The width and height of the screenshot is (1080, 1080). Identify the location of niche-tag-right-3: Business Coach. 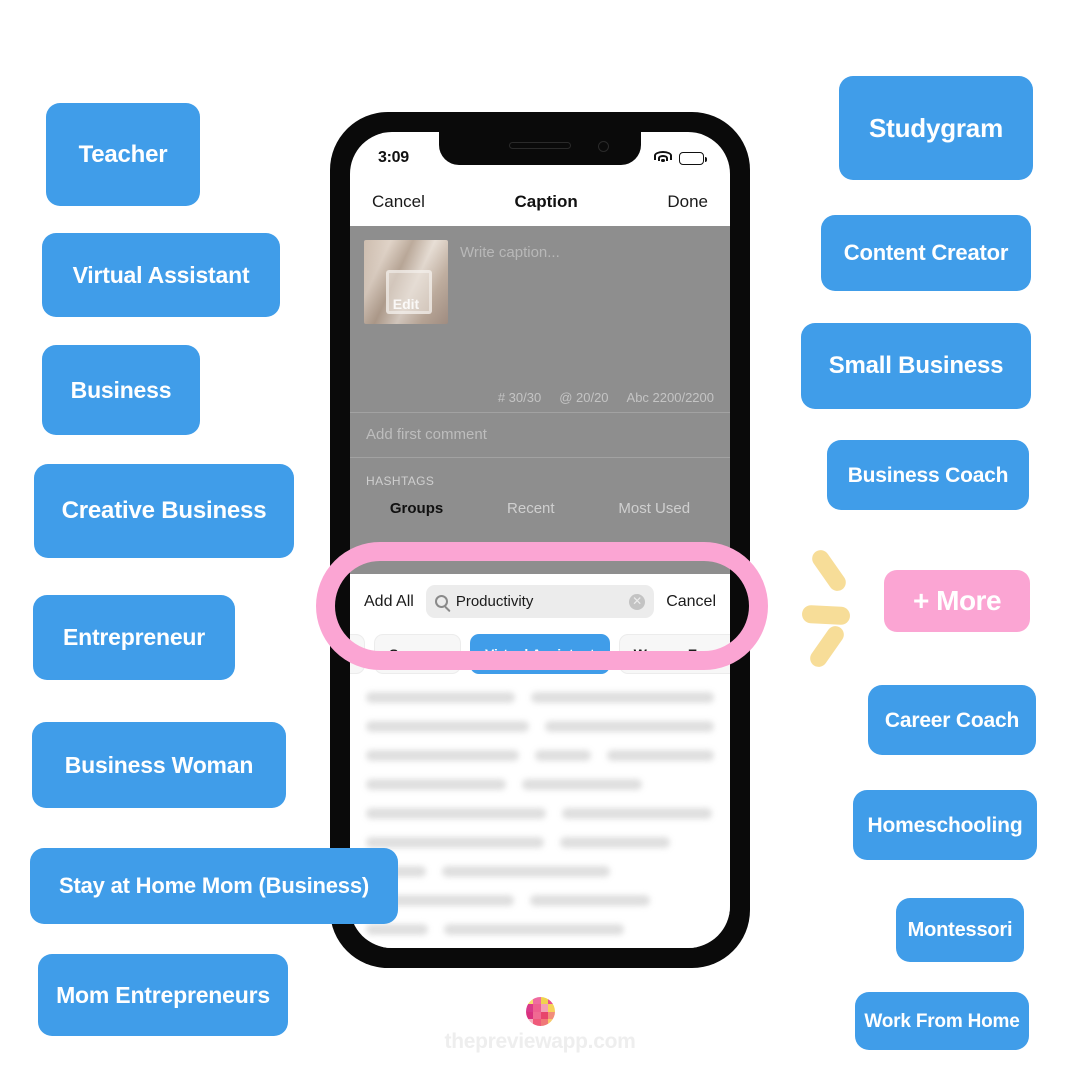
(928, 475).